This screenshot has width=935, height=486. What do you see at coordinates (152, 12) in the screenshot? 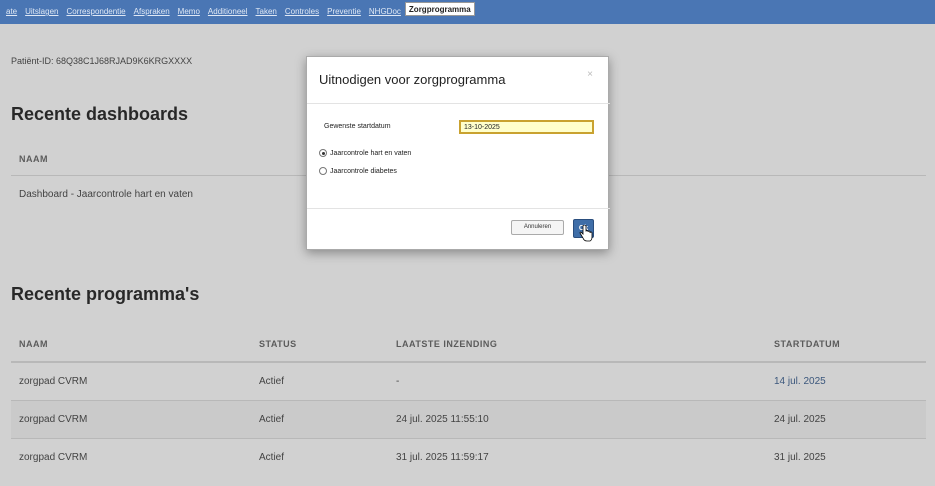
I see `tab-afspraken: Afspraken` at bounding box center [152, 12].